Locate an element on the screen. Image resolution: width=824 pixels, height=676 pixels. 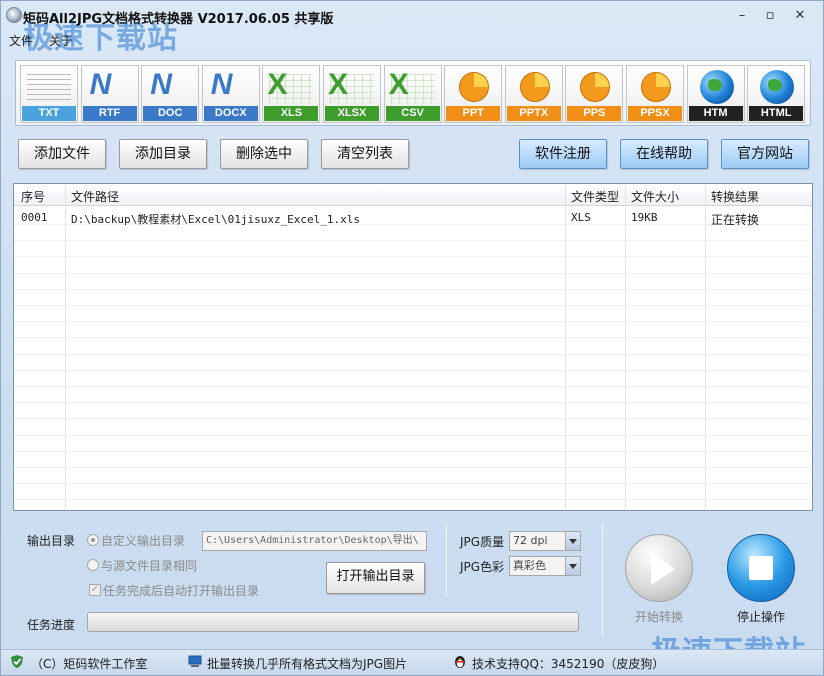
same-dir-label: 与源文件目录相同 is located at coordinates (149, 566).